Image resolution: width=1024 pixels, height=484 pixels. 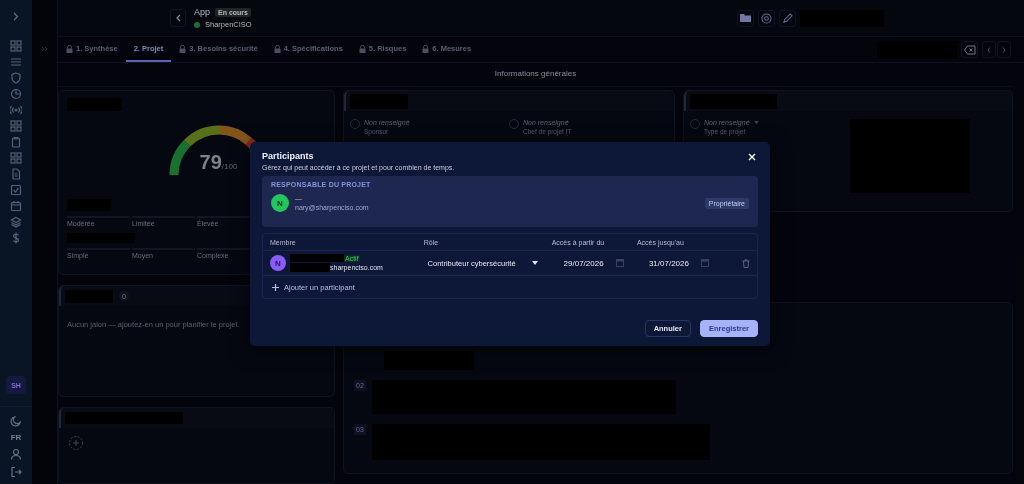 What do you see at coordinates (16, 472) in the screenshot?
I see `logout-icon` at bounding box center [16, 472].